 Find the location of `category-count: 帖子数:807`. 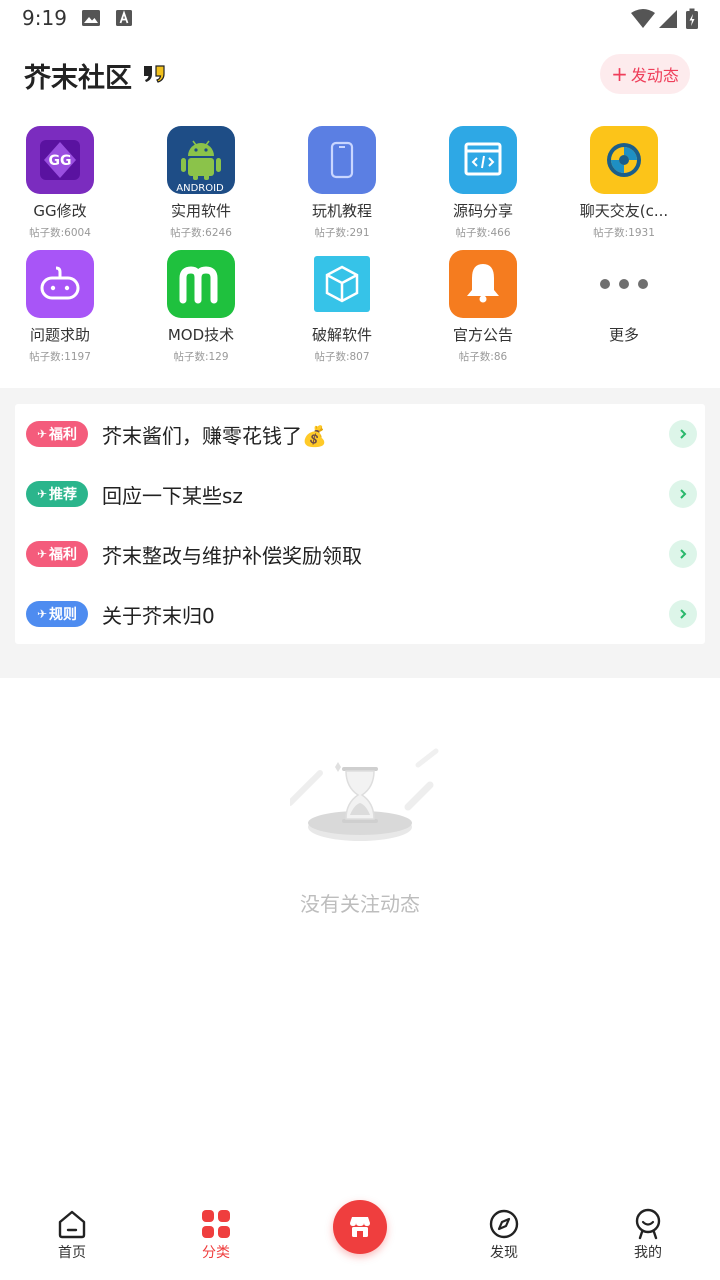

category-count: 帖子数:807 is located at coordinates (342, 357).